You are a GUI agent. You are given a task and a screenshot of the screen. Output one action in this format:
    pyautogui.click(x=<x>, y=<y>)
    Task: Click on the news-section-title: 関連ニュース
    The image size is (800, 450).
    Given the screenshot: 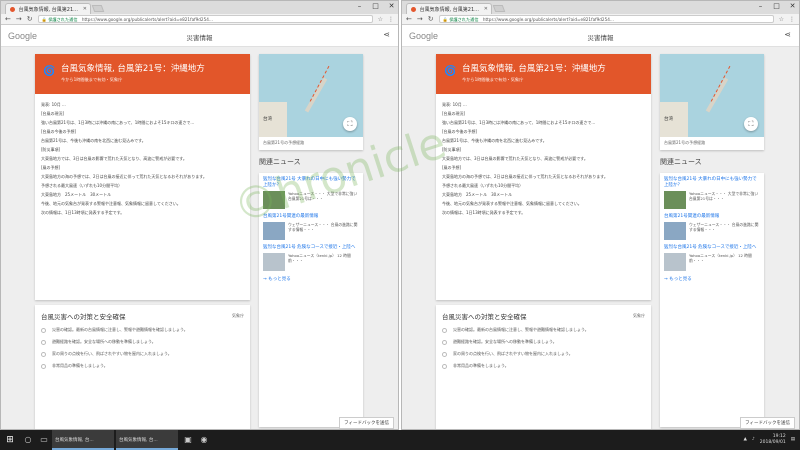 What is the action you would take?
    pyautogui.click(x=280, y=162)
    